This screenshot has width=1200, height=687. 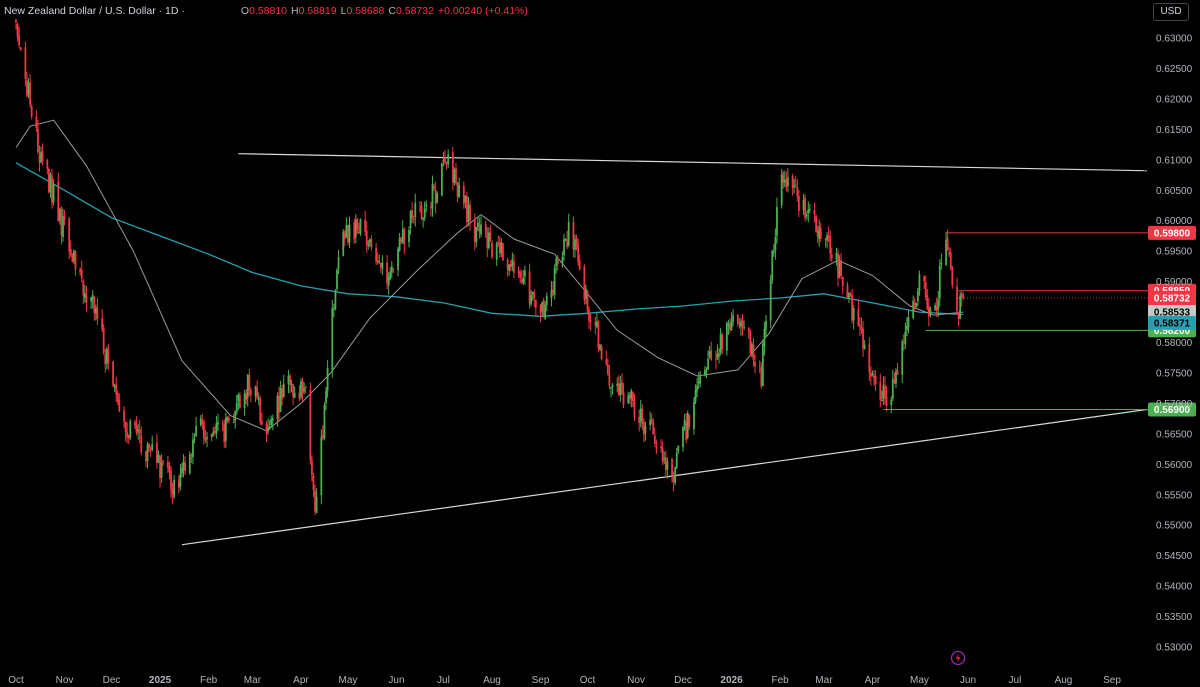 What do you see at coordinates (1174, 648) in the screenshot?
I see `price-tick-label: 0.53000` at bounding box center [1174, 648].